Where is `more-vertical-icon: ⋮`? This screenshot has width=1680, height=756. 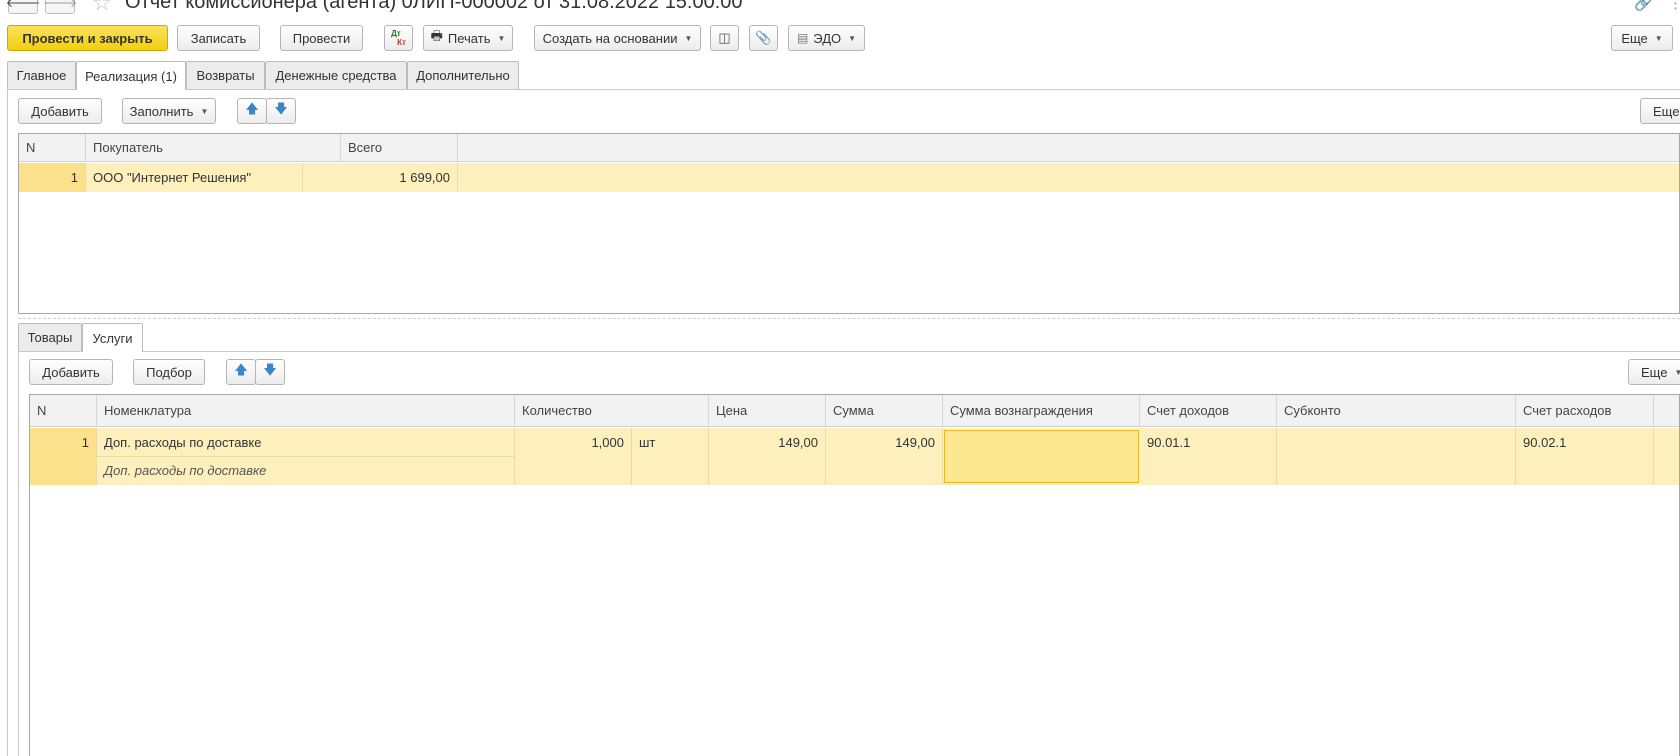 more-vertical-icon: ⋮ is located at coordinates (1674, 6).